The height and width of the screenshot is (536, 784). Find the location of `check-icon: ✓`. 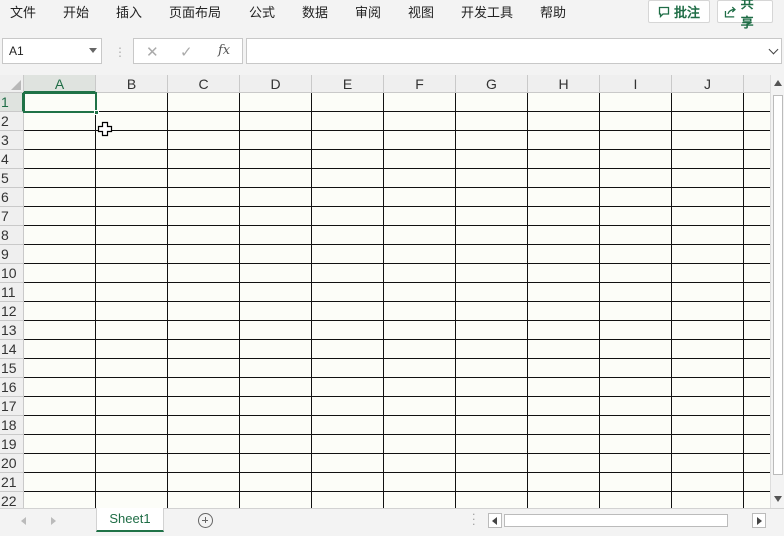

check-icon: ✓ is located at coordinates (186, 52).